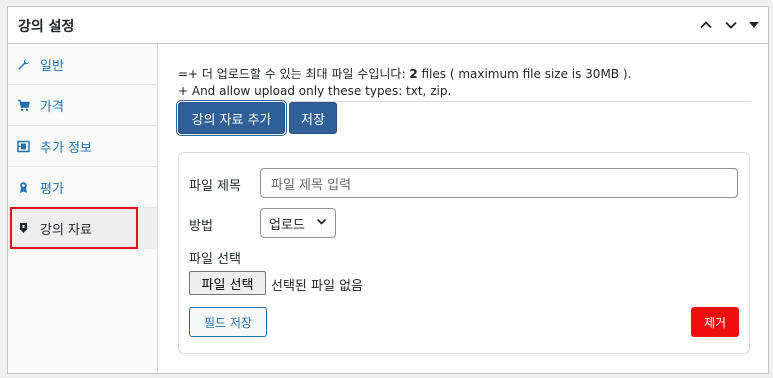  What do you see at coordinates (294, 74) in the screenshot?
I see `note-prefix: =+ 더 업로드할 수 있는 최대 파일 수입니다:` at bounding box center [294, 74].